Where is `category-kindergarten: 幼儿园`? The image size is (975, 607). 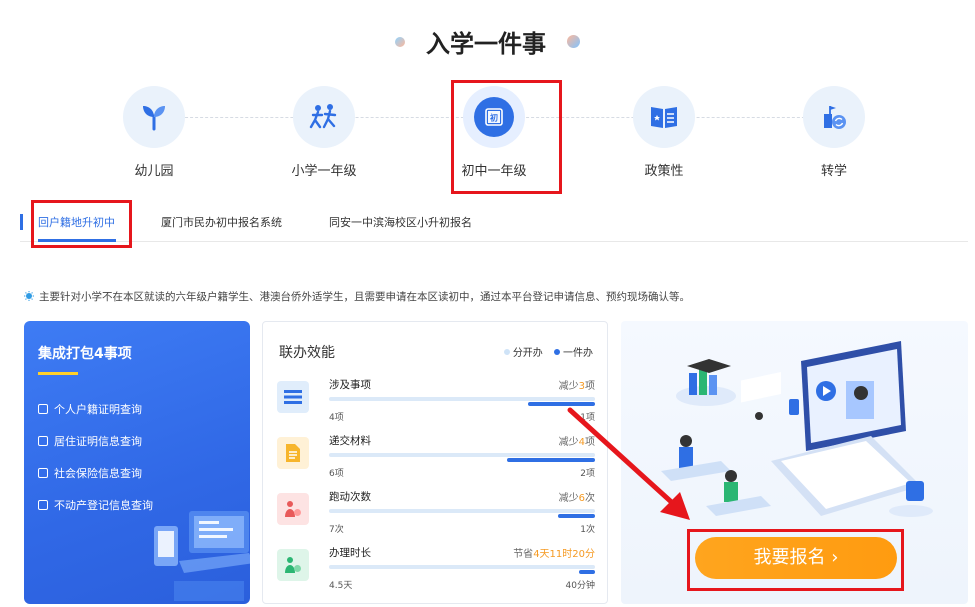 category-kindergarten: 幼儿园 is located at coordinates (154, 132).